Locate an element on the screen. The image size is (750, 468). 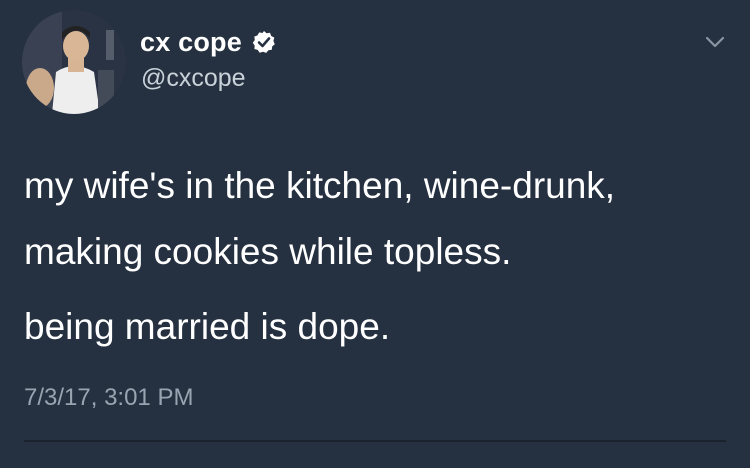
tweet-text-line: being married is dope. is located at coordinates (207, 326).